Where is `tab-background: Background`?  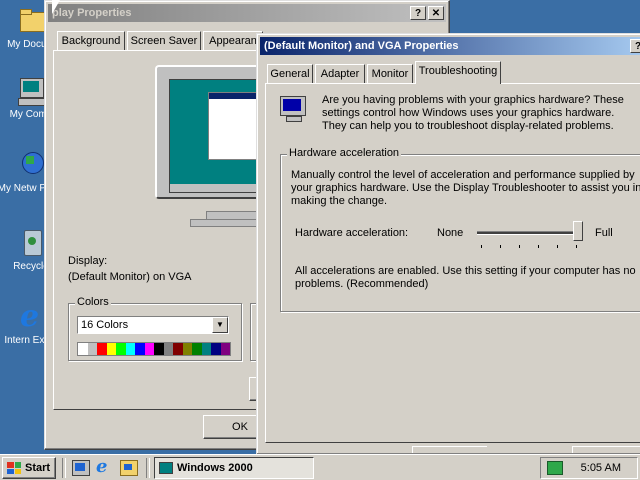
tab-background: Background is located at coordinates (91, 40).